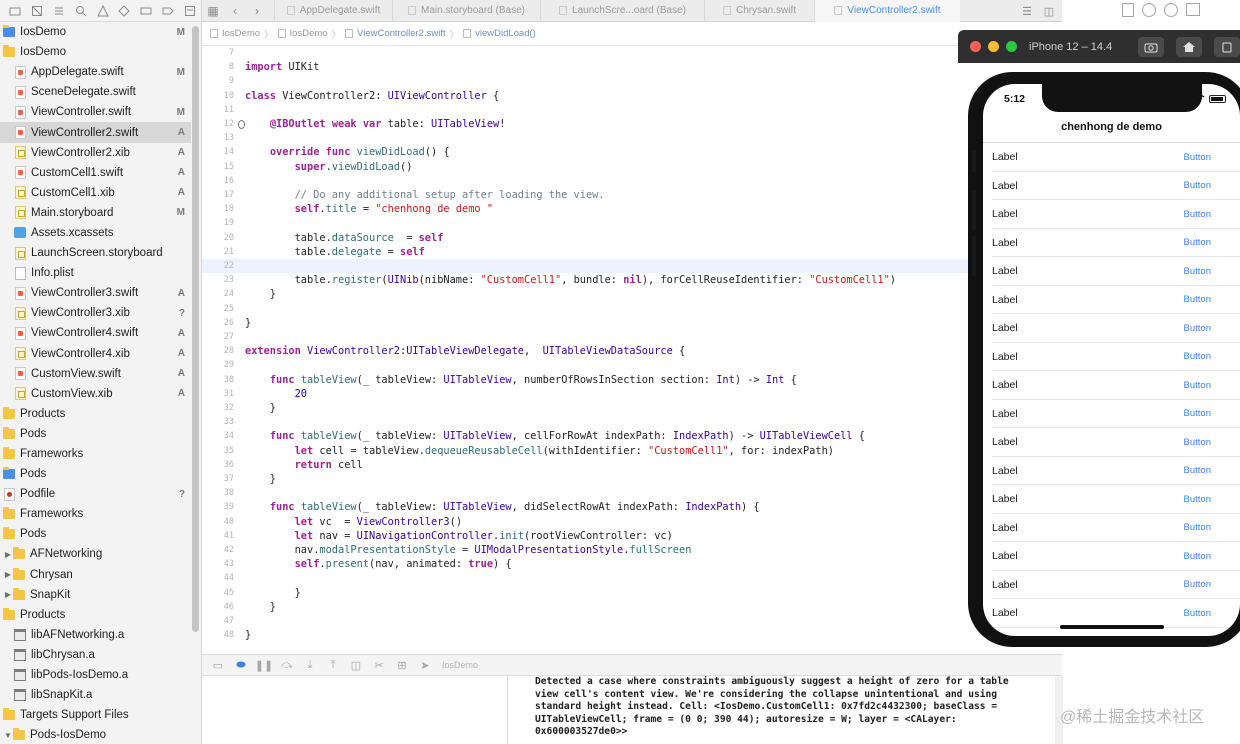 The width and height of the screenshot is (1240, 744). I want to click on hide-debug-area-icon: ▭, so click(218, 665).